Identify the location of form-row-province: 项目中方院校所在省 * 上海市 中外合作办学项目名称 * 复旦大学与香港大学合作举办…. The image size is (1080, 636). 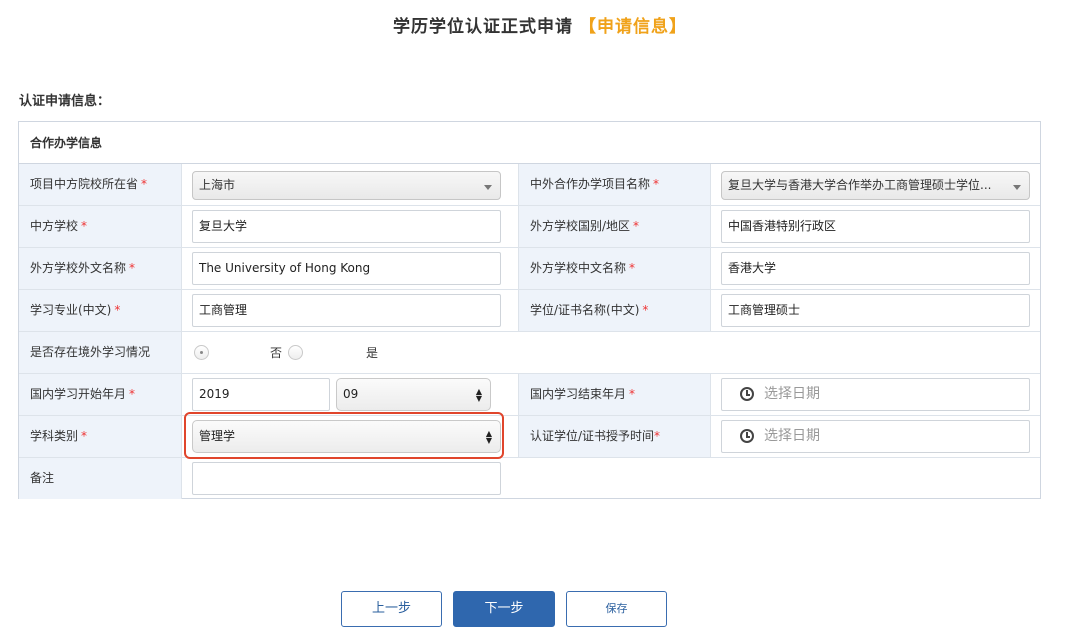
(529, 185).